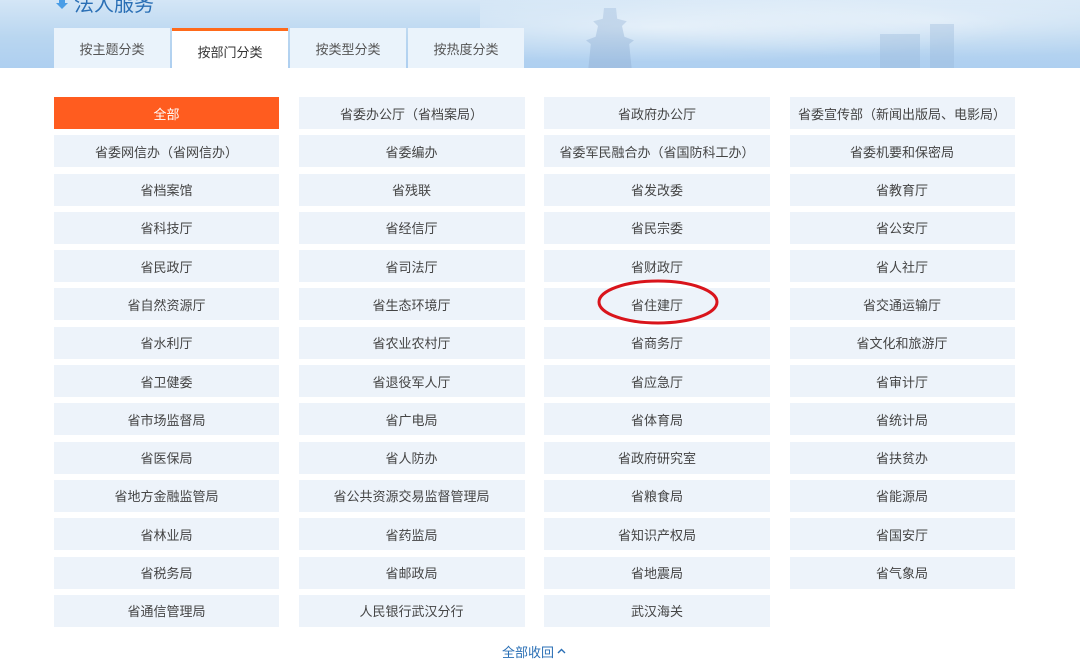 This screenshot has height=661, width=1080. I want to click on department-item: 省交通运输厅, so click(902, 304).